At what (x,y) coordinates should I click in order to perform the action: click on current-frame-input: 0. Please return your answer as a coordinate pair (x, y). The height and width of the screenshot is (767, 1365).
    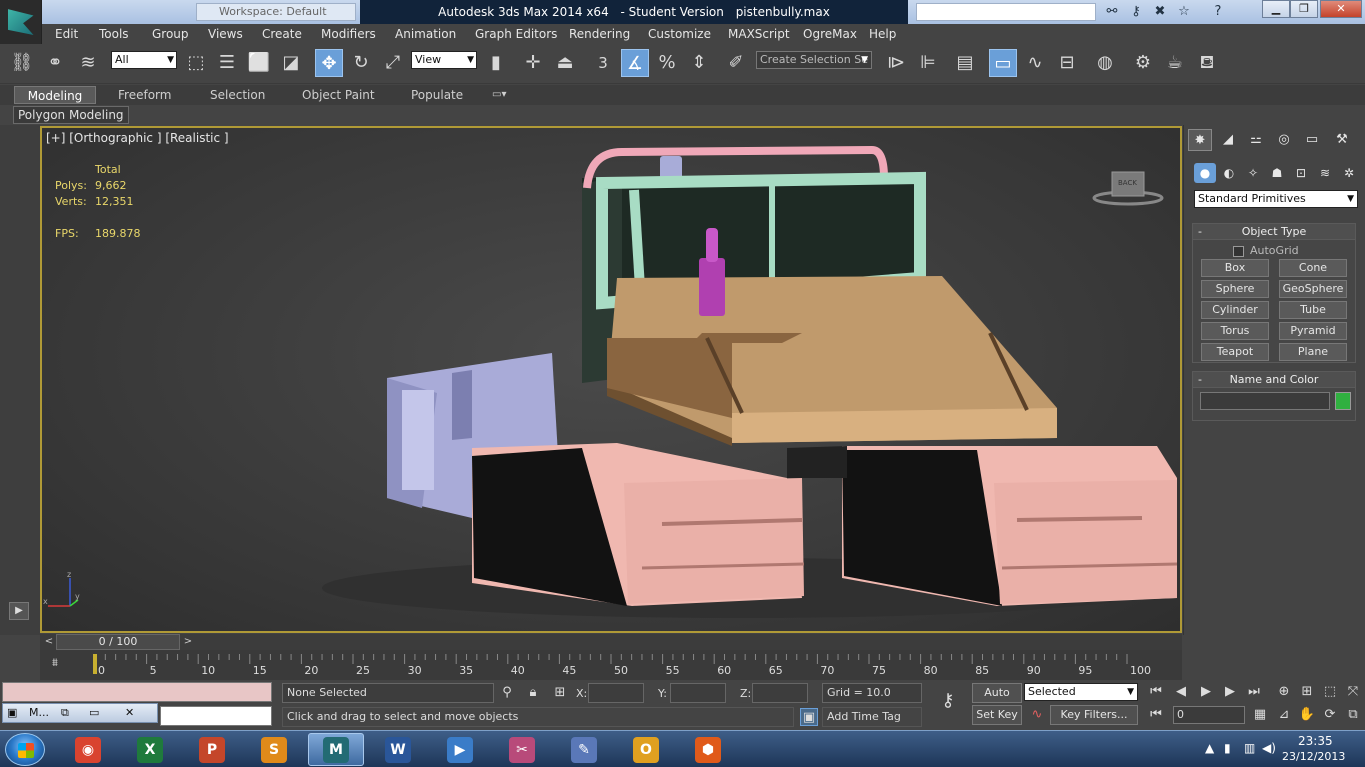
    Looking at the image, I should click on (1209, 715).